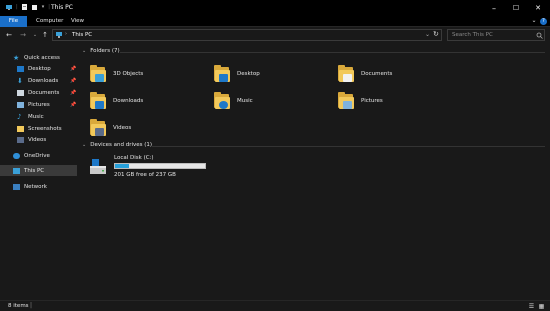  Describe the element at coordinates (128, 101) in the screenshot. I see `folder-label: Downloads` at that location.